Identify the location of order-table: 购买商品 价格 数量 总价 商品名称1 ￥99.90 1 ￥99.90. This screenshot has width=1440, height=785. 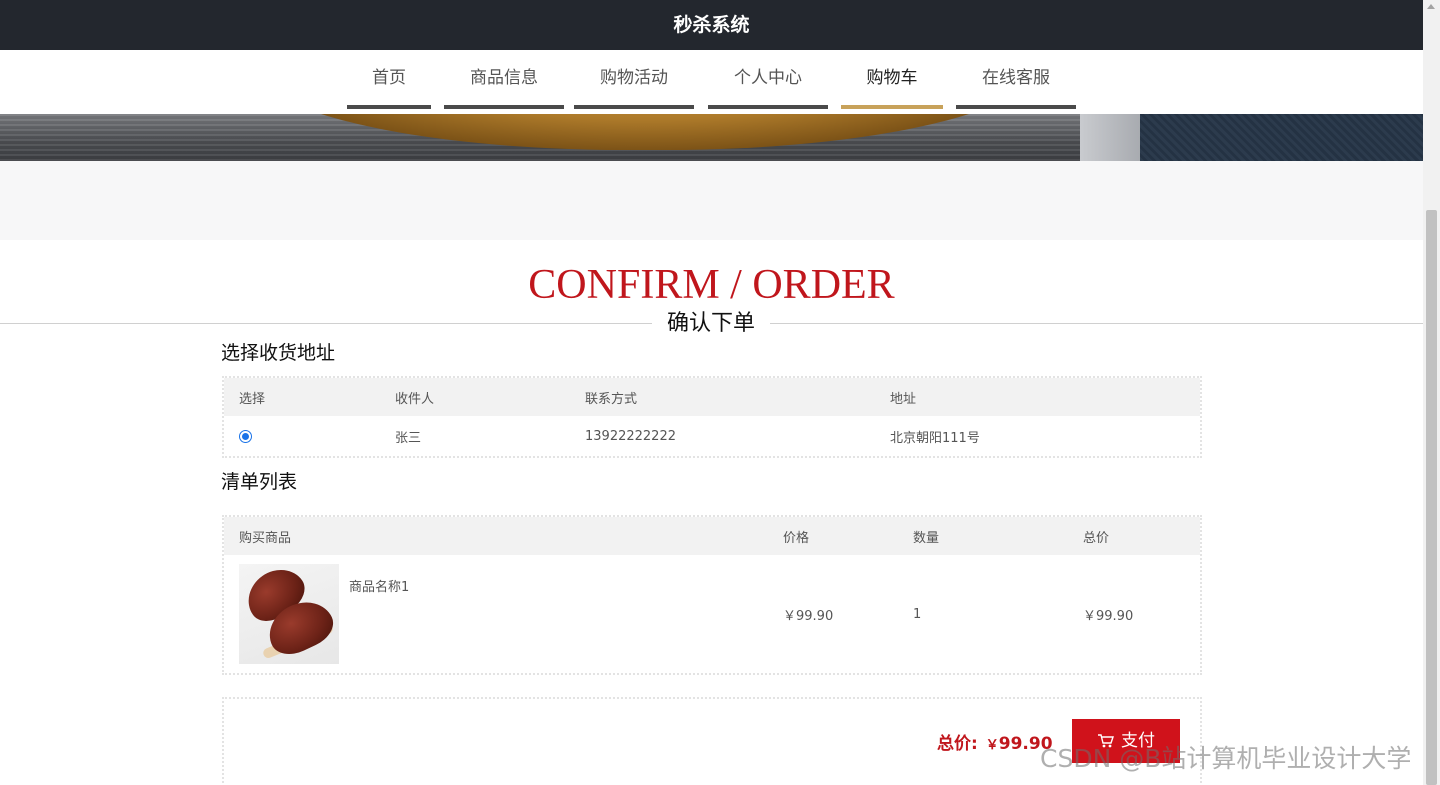
(712, 595).